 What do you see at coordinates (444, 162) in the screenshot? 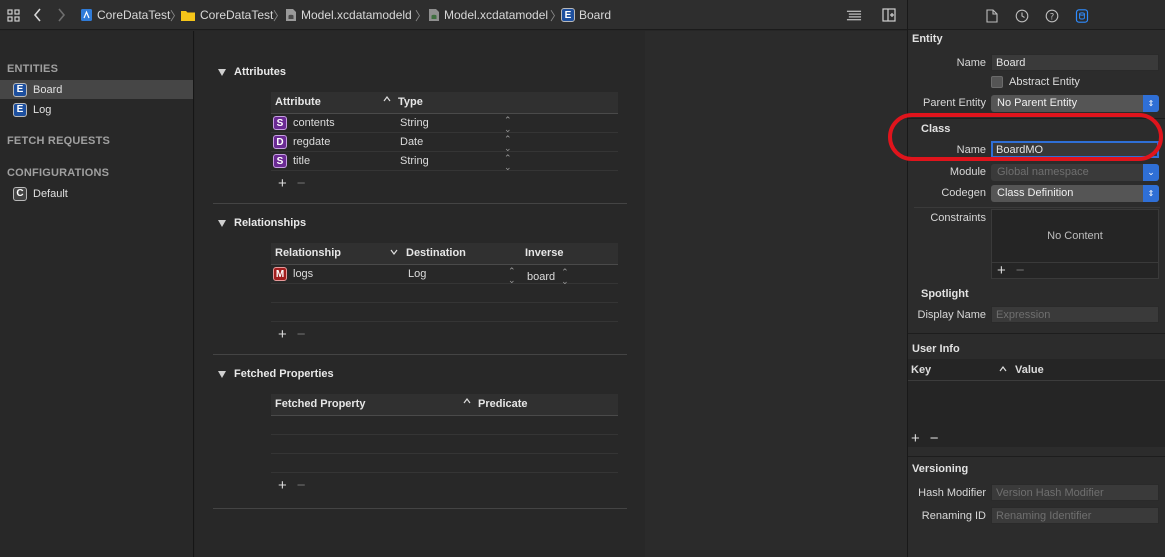
I see `table-row: Stitle String ⌃ ⌄` at bounding box center [444, 162].